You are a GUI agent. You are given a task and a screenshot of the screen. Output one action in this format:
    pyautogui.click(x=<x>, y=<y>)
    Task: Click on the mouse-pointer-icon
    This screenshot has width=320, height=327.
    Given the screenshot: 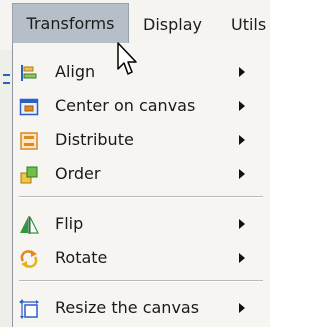 What is the action you would take?
    pyautogui.click(x=128, y=60)
    